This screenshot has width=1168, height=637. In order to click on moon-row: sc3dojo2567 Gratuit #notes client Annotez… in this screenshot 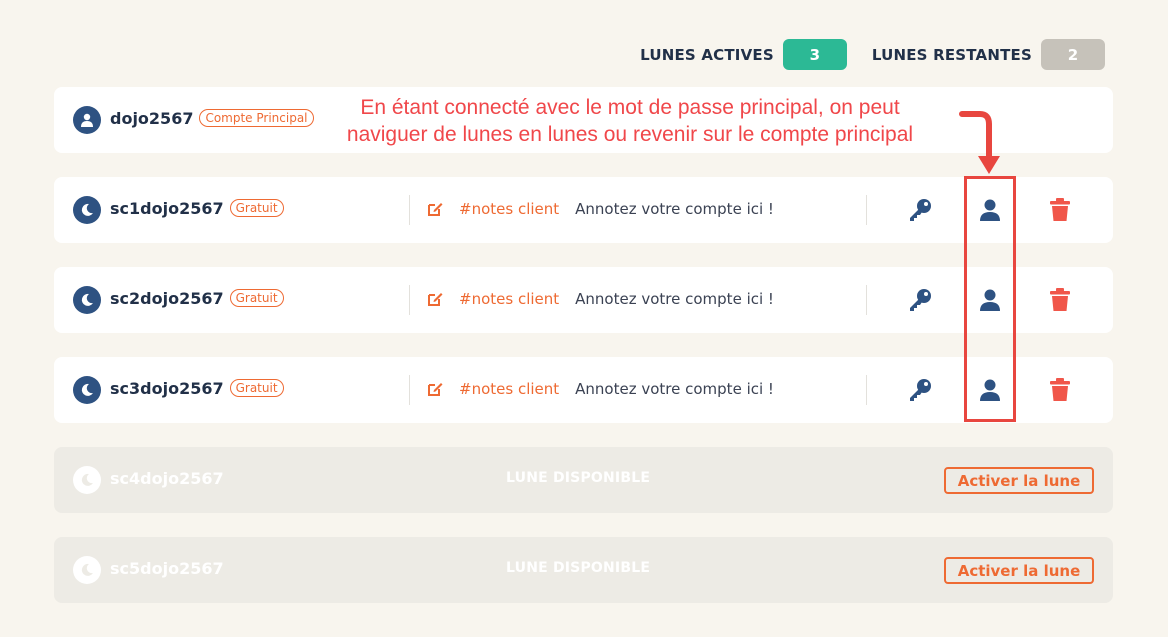, I will do `click(583, 390)`.